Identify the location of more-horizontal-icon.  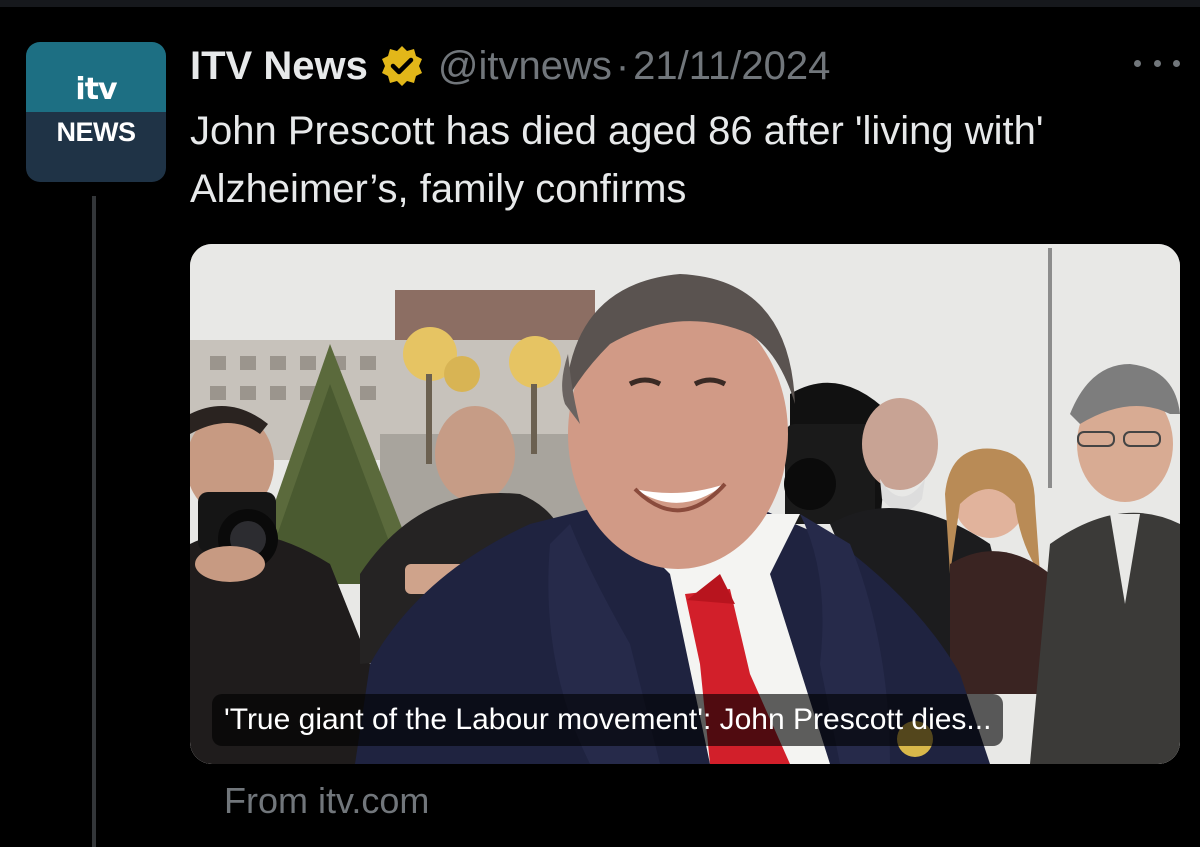
(1157, 63).